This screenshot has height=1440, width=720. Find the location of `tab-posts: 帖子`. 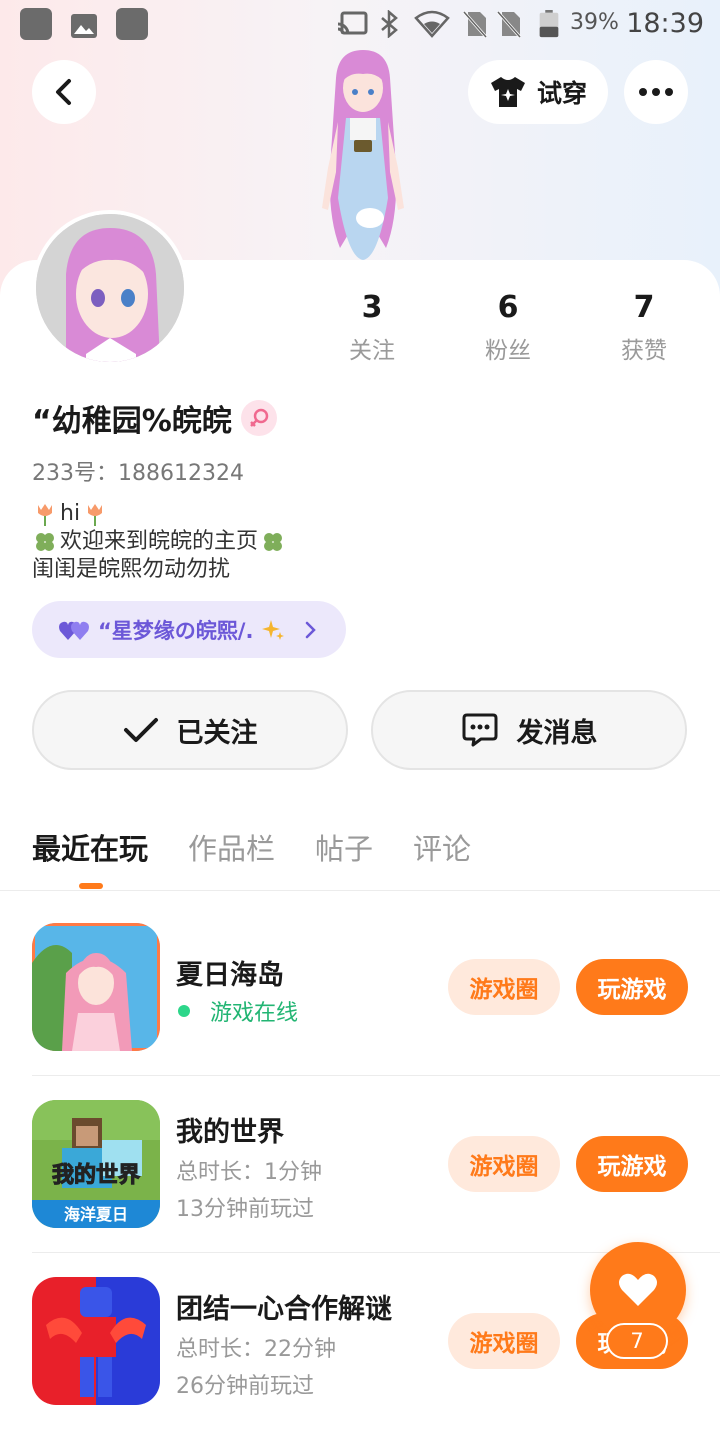

tab-posts: 帖子 is located at coordinates (344, 851).